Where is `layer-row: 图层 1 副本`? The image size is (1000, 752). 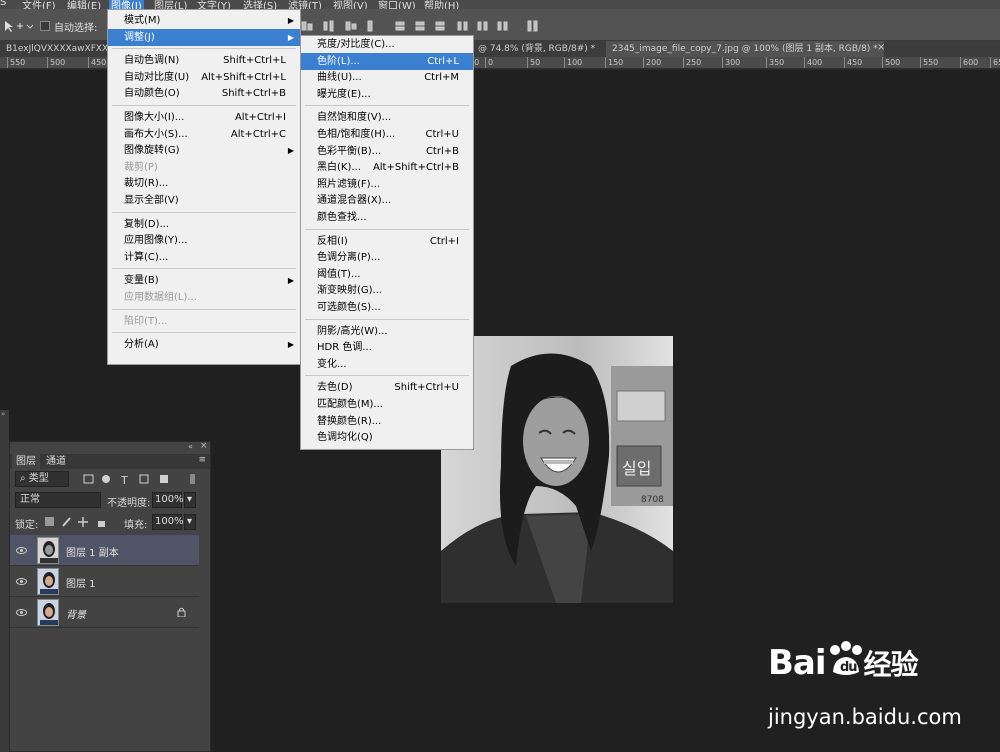 layer-row: 图层 1 副本 is located at coordinates (104, 550).